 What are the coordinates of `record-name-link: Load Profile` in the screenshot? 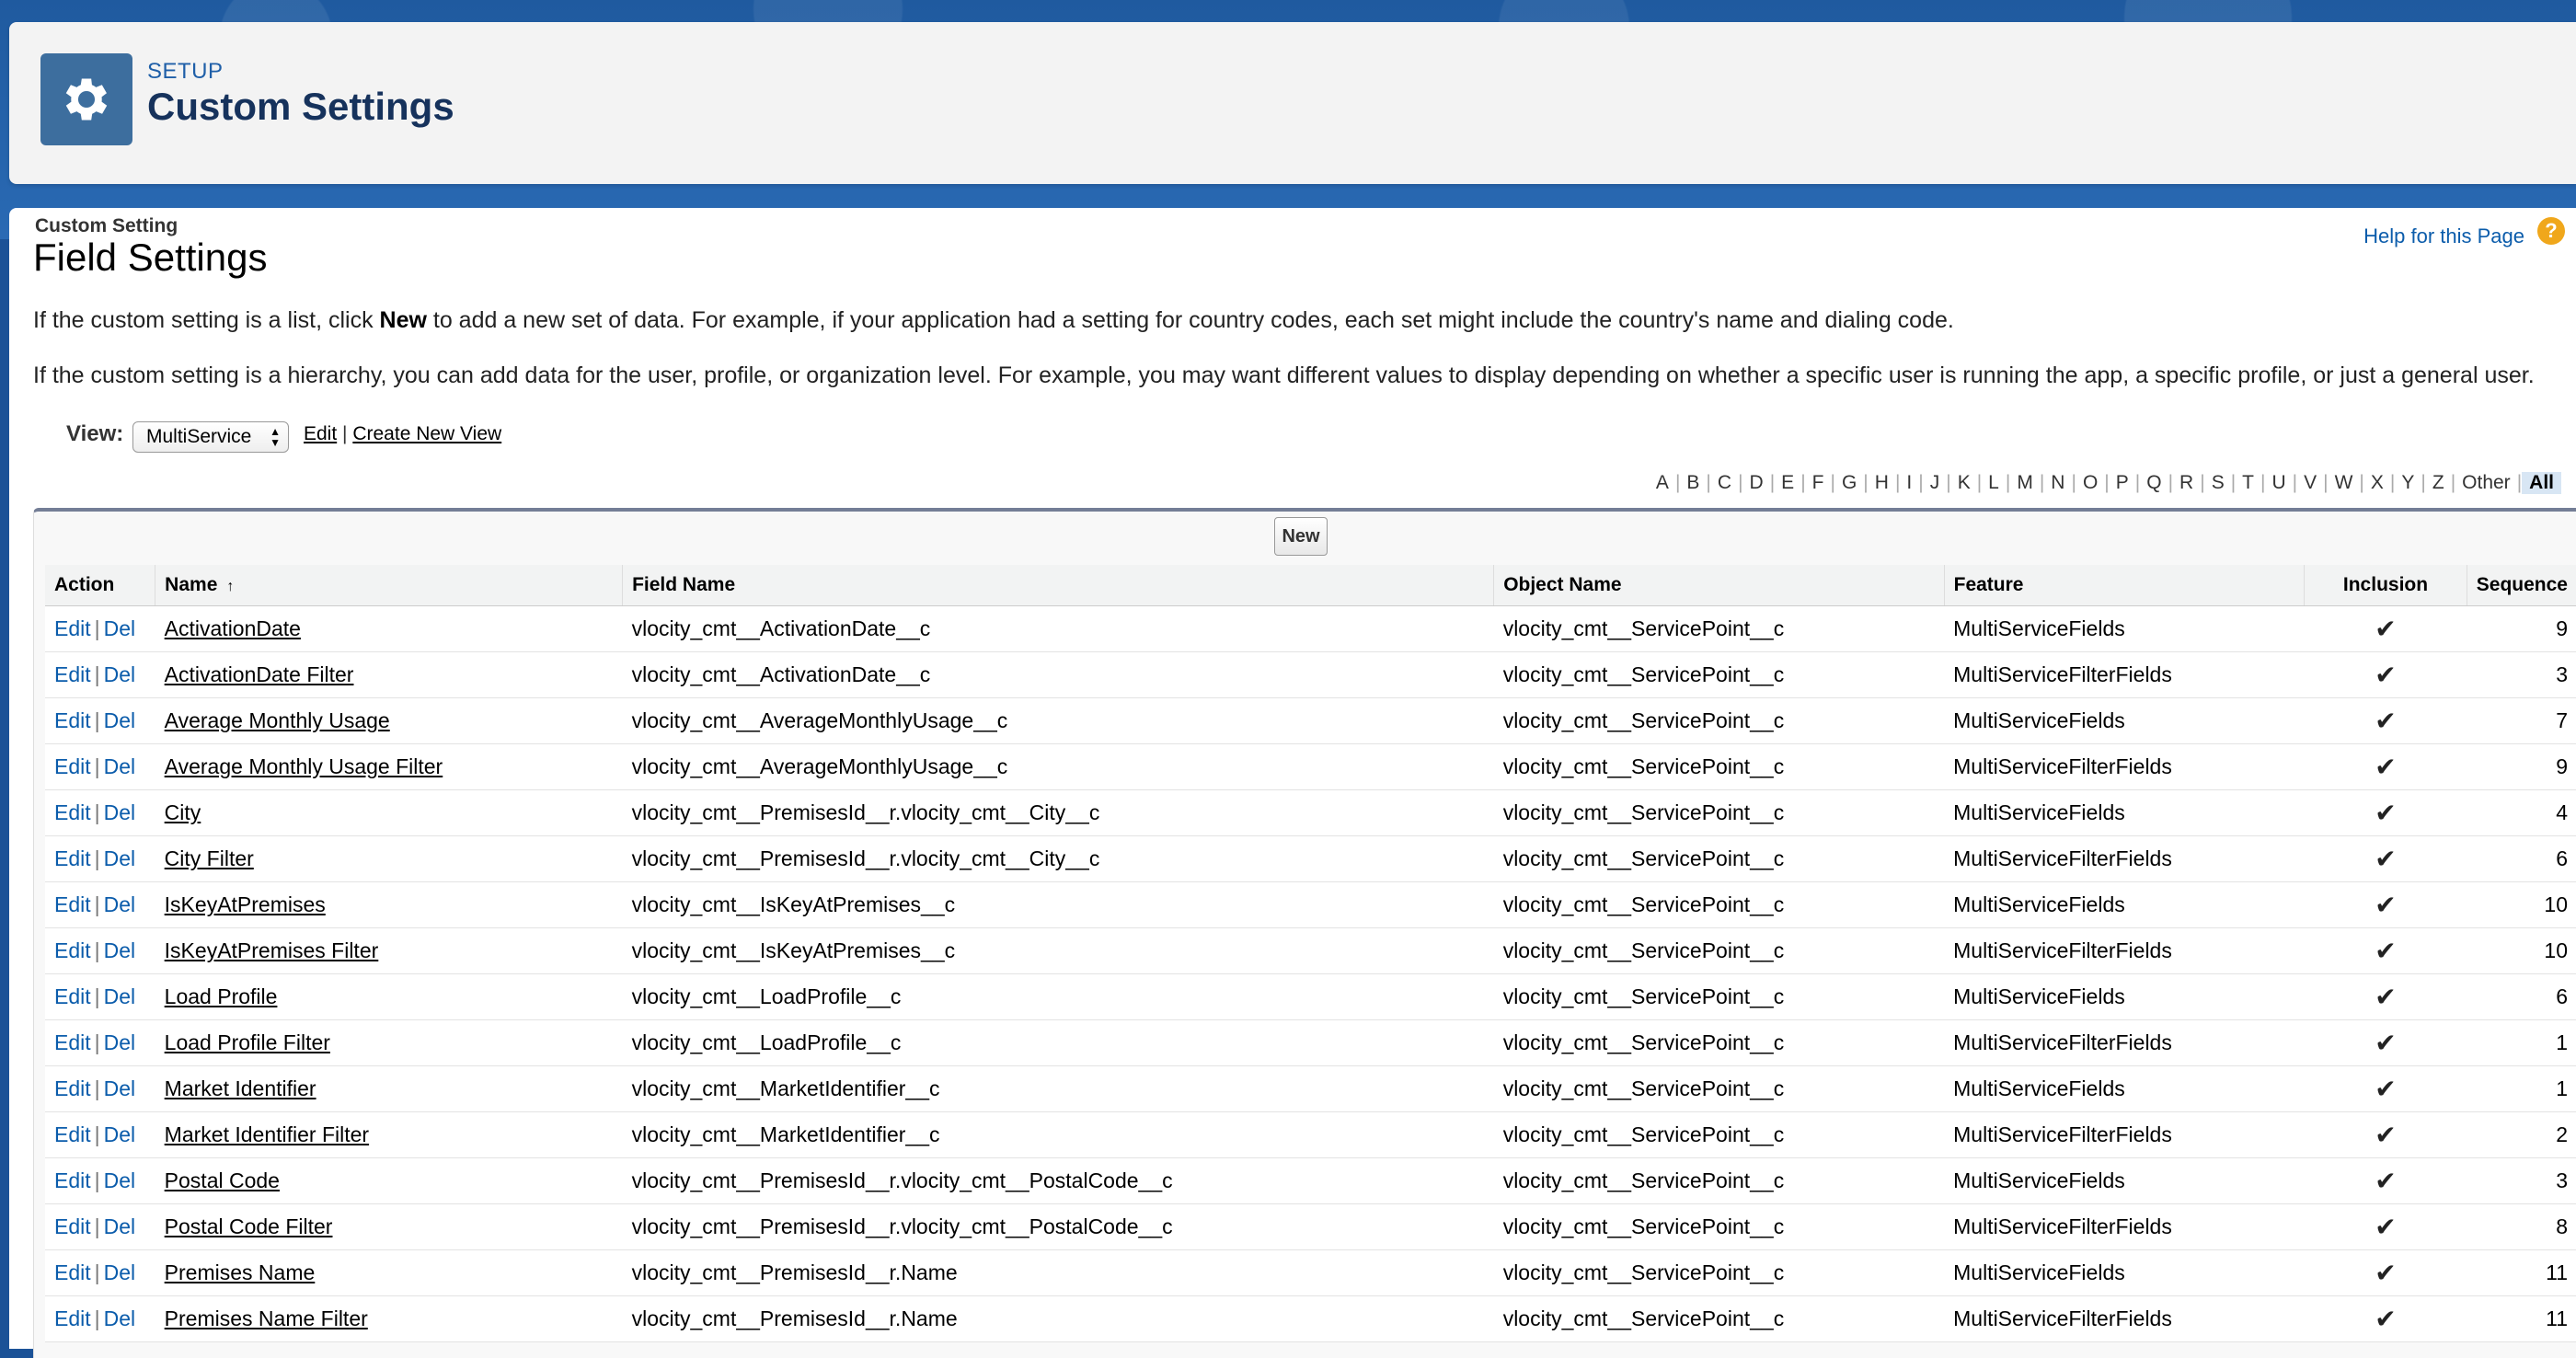 It's located at (221, 996).